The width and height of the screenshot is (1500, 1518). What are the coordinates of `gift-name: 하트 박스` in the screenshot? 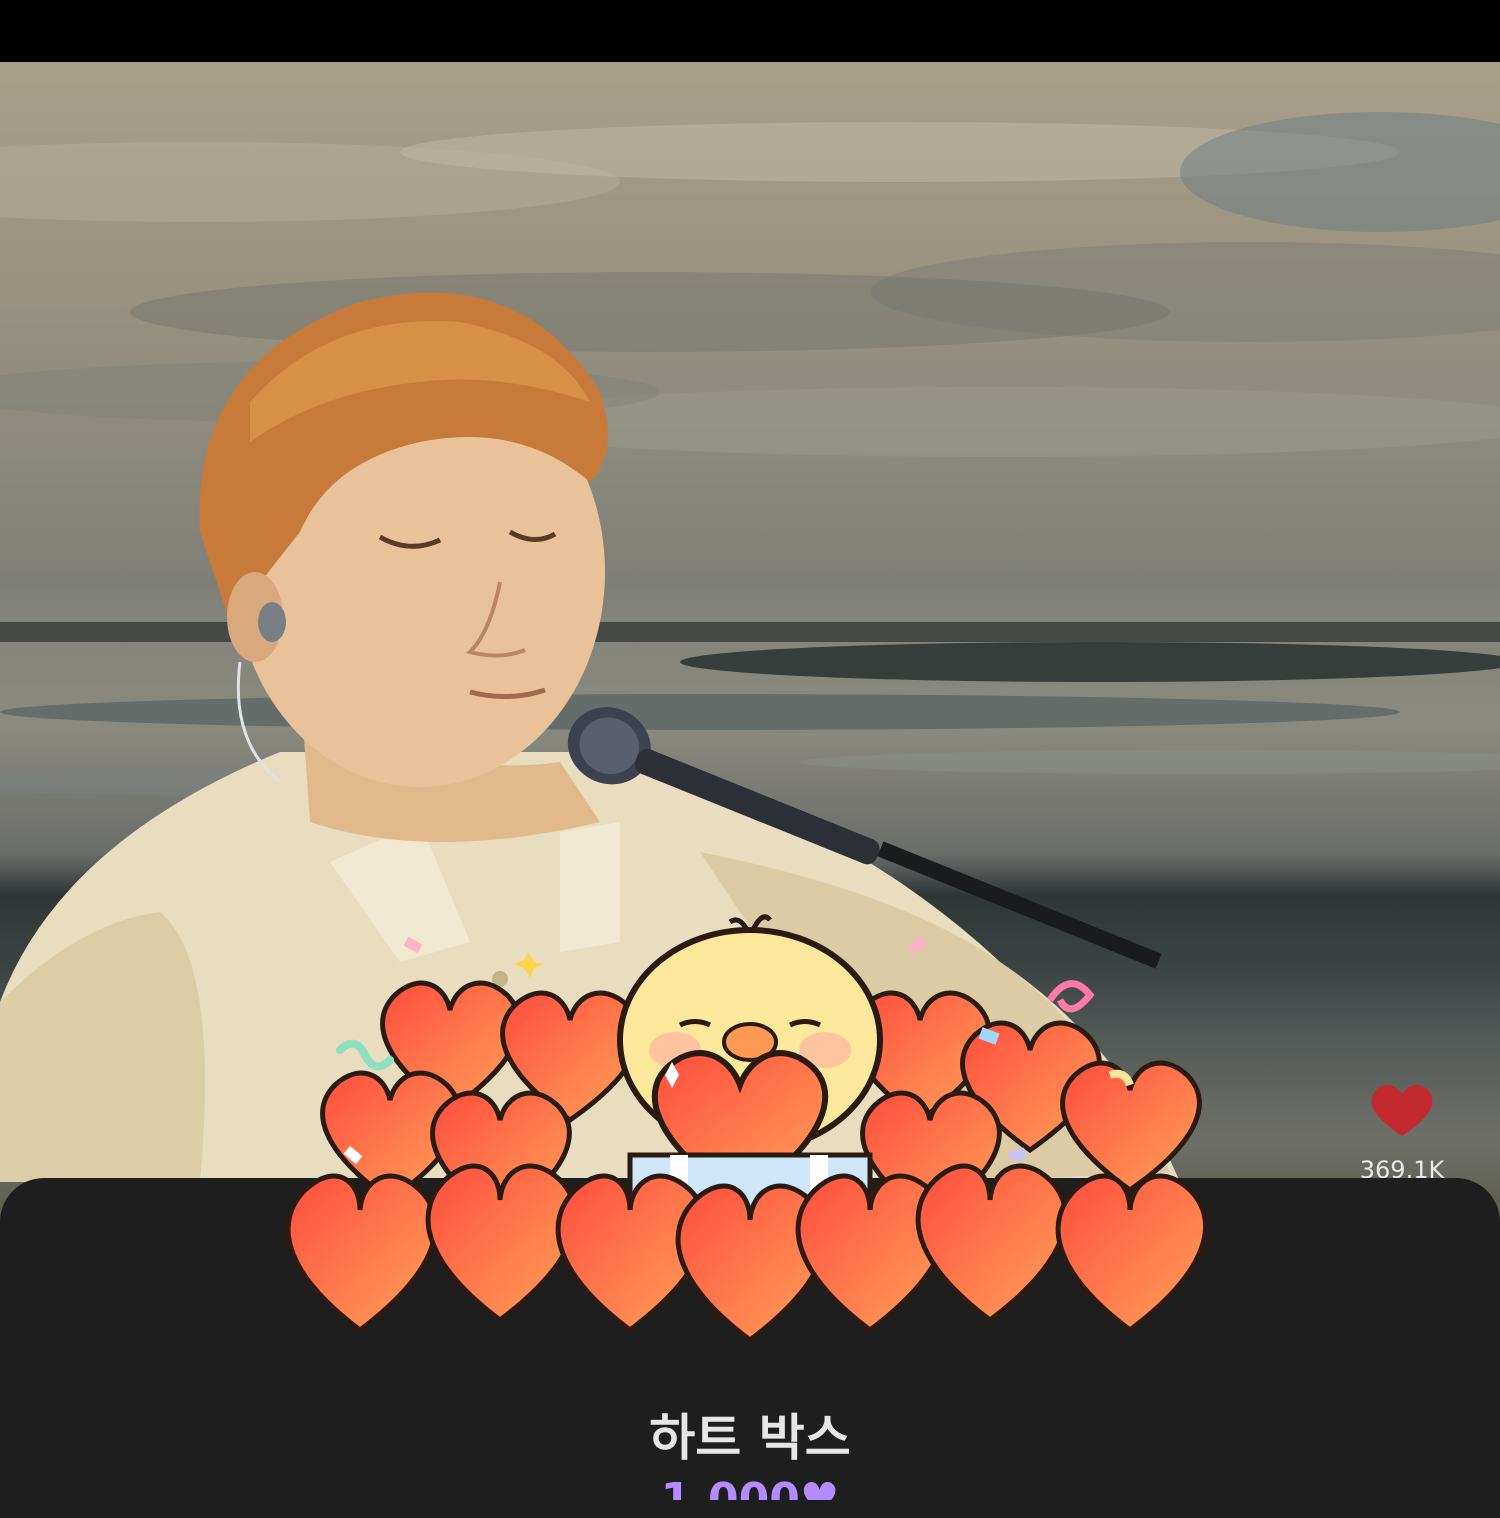 It's located at (750, 1438).